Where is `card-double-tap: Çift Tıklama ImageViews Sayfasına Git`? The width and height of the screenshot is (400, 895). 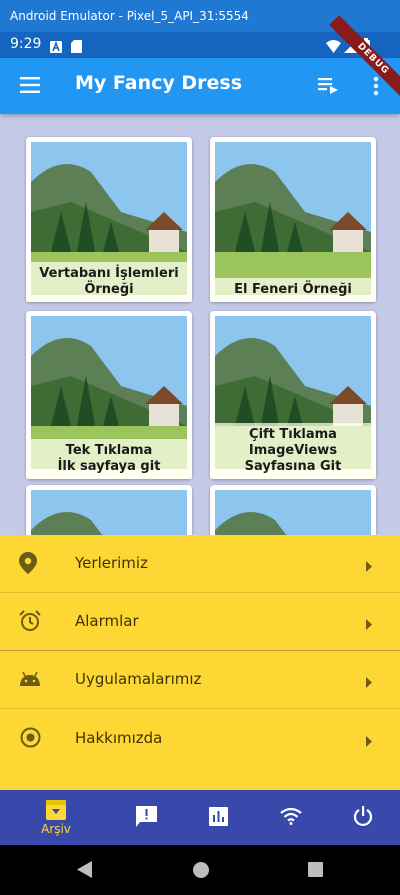 card-double-tap: Çift Tıklama ImageViews Sayfasına Git is located at coordinates (293, 395).